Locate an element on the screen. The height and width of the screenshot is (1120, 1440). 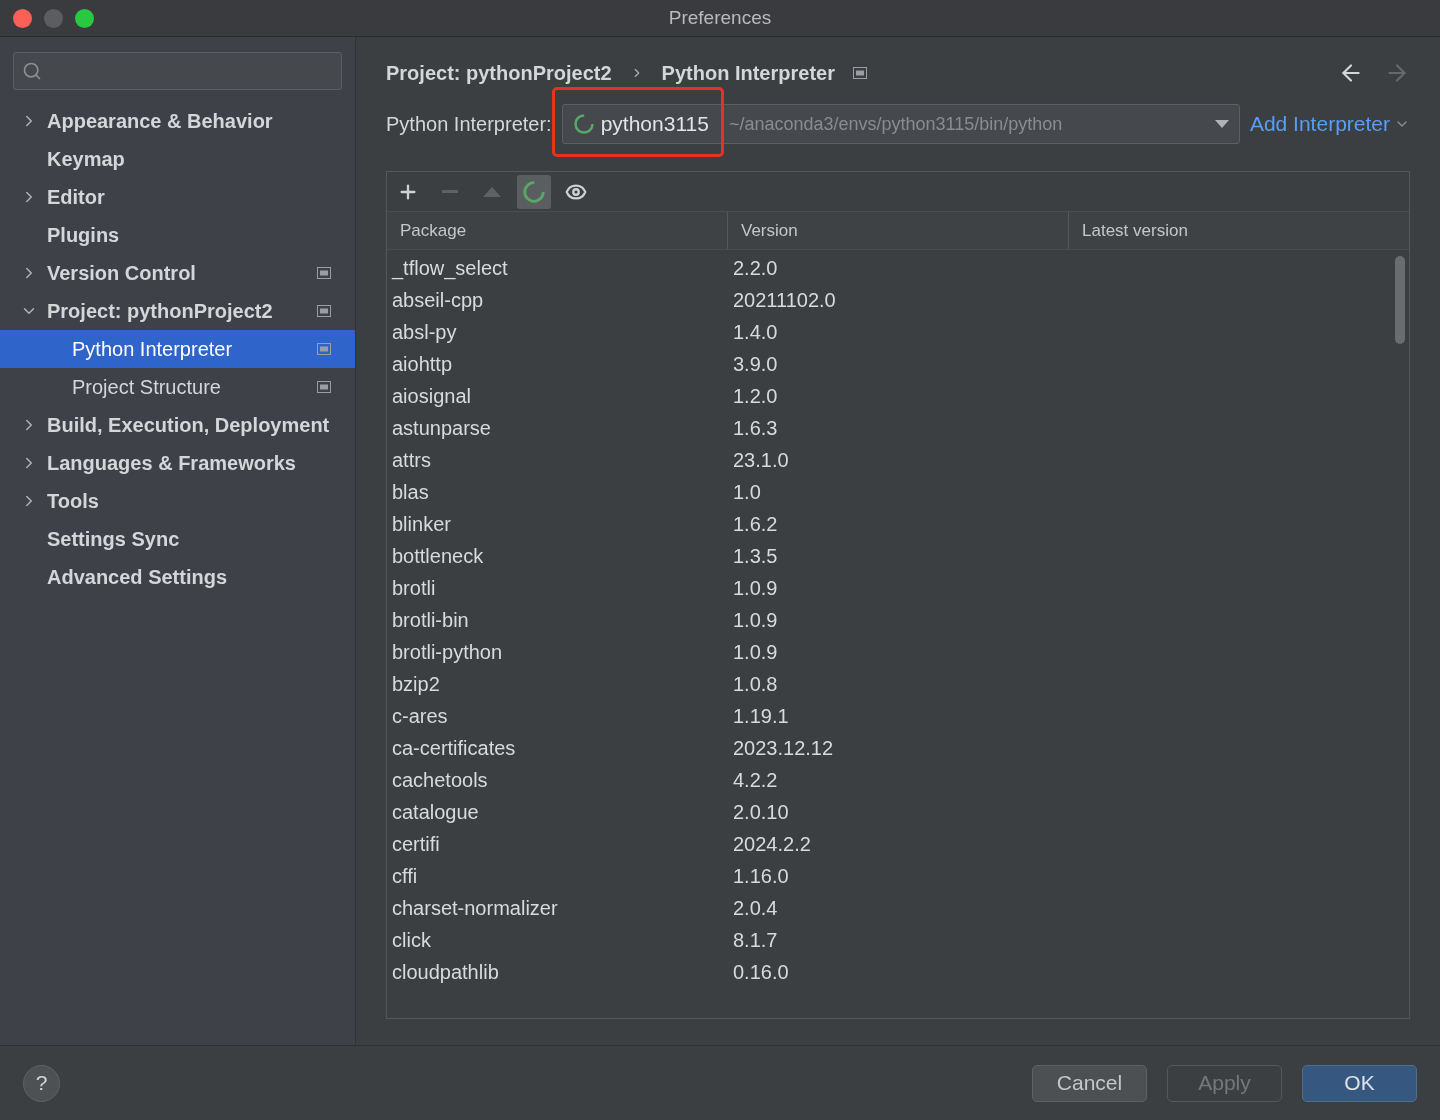
table-cell-text: blinker is located at coordinates (421, 524).